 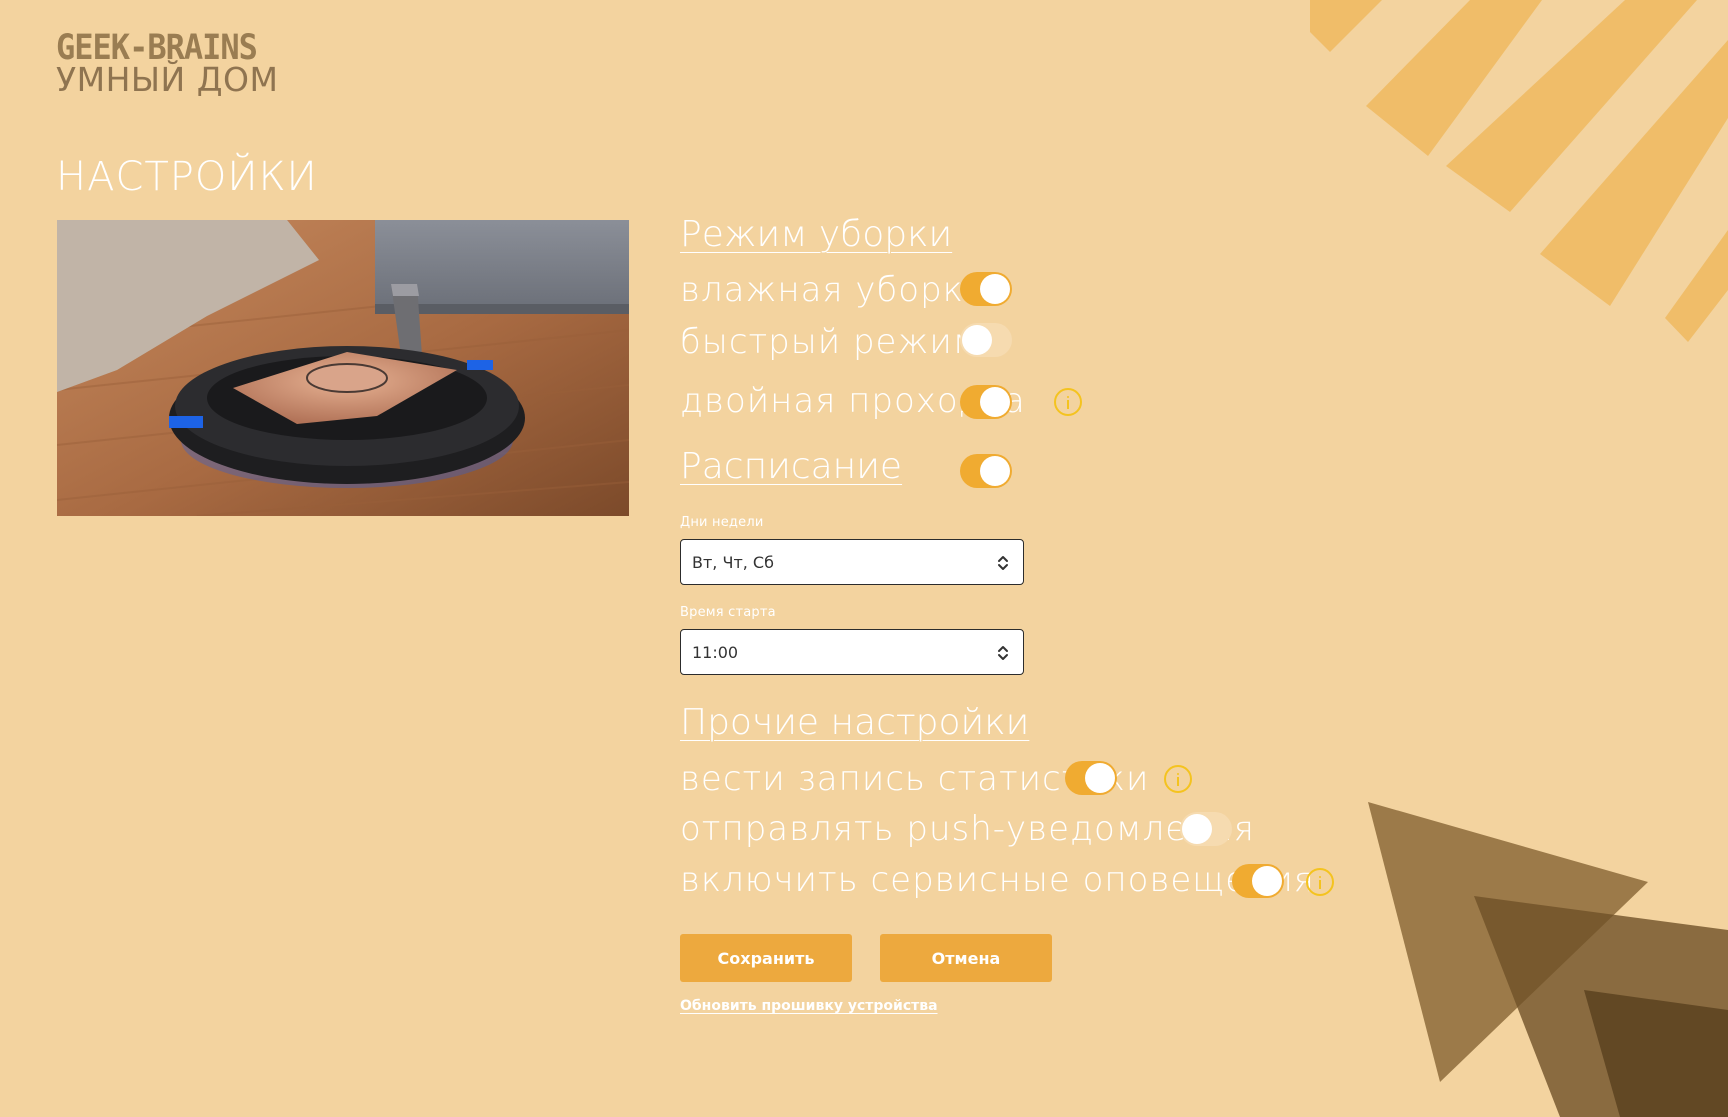 I want to click on push-notifications-toggle, so click(x=1206, y=829).